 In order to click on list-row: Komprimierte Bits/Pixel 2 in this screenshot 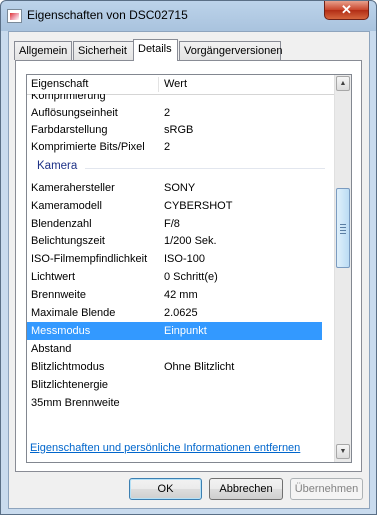, I will do `click(180, 147)`.